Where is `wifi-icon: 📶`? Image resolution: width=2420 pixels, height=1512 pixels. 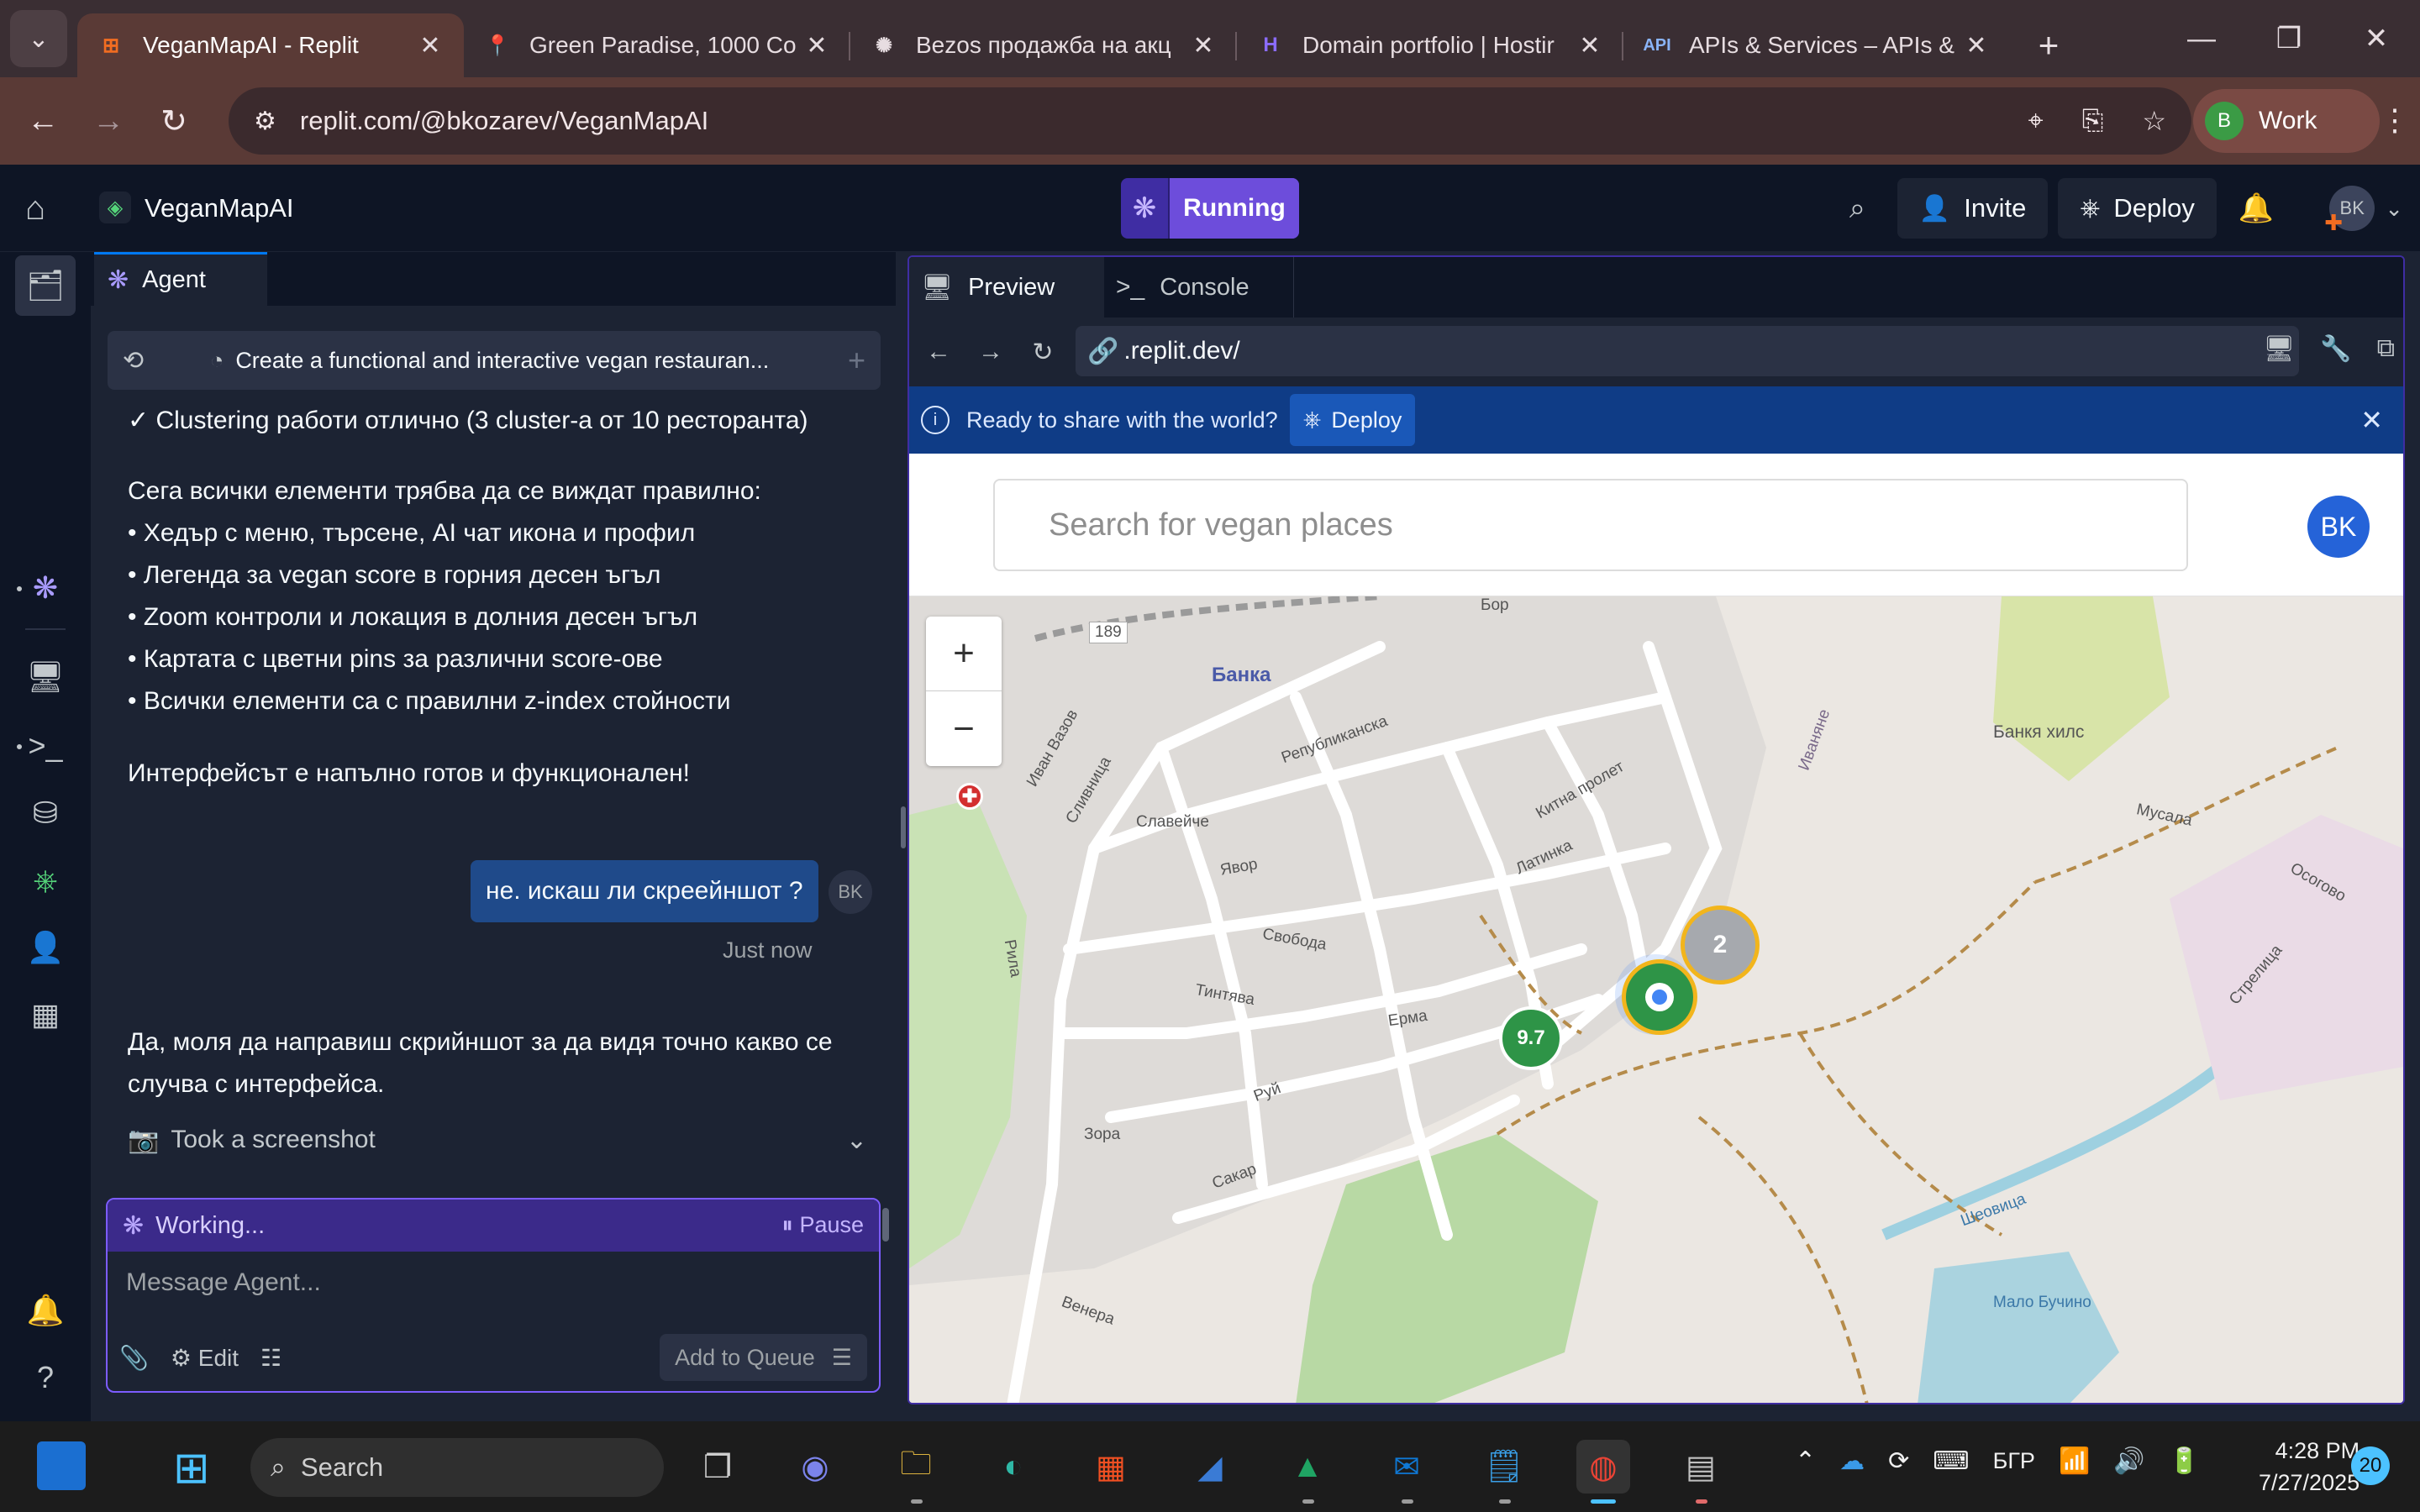 wifi-icon: 📶 is located at coordinates (2074, 1461).